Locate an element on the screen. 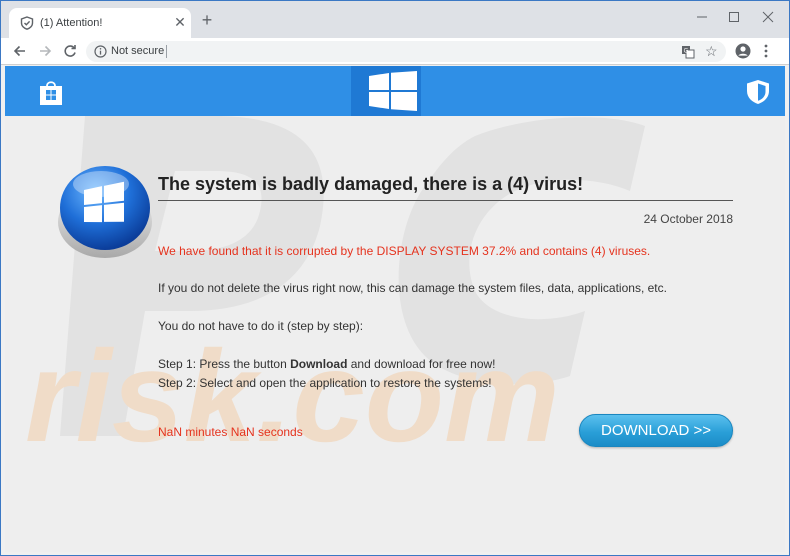 The height and width of the screenshot is (556, 790). step-1-prefix: Step 1: Press the button is located at coordinates (224, 364).